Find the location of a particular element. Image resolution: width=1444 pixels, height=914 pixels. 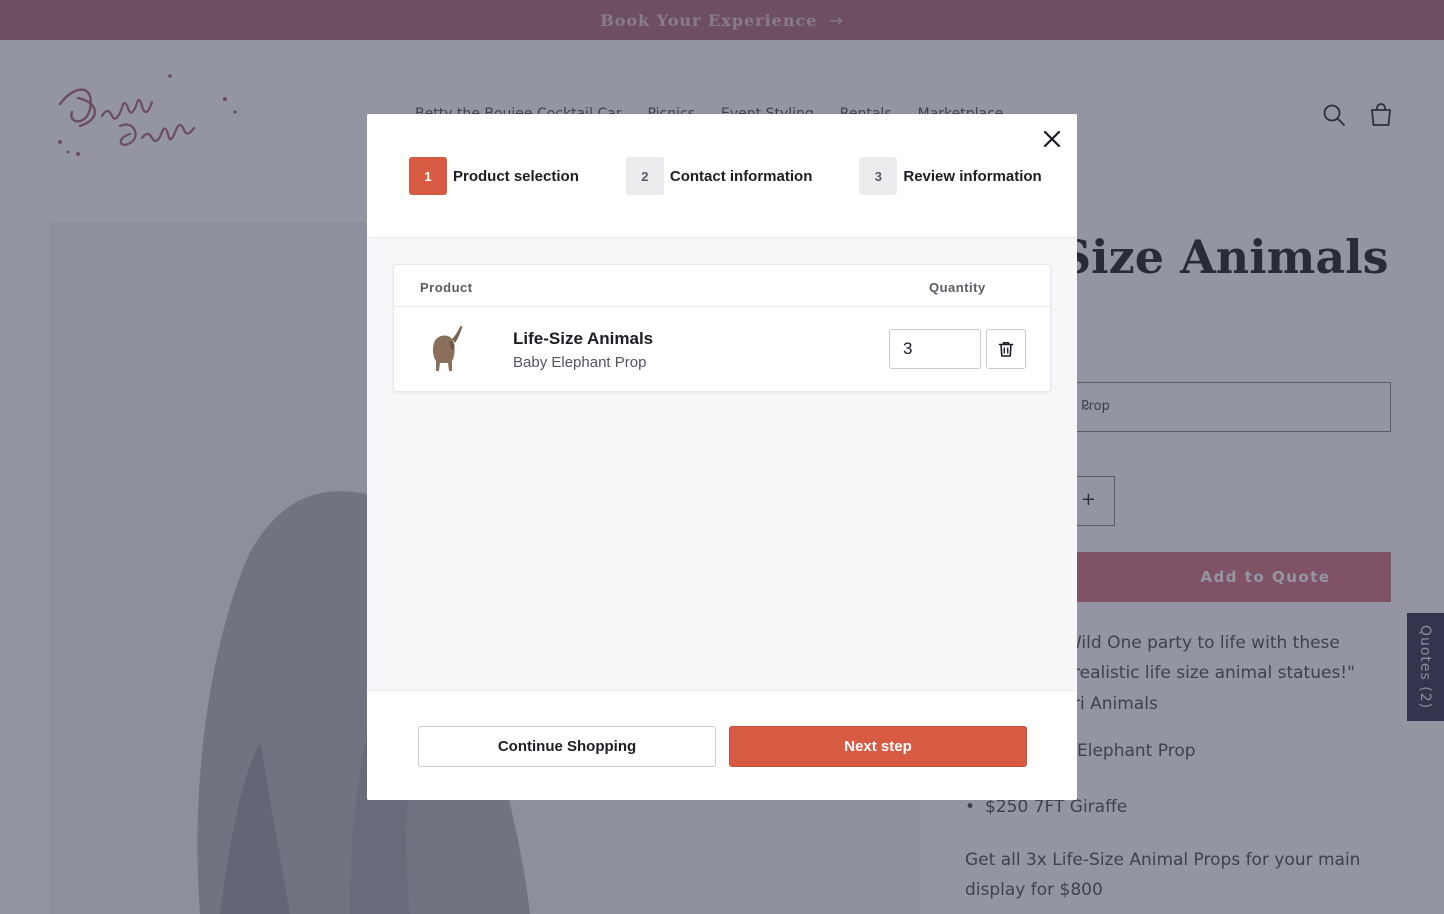

step-review-information: 3 Review information is located at coordinates (950, 176).